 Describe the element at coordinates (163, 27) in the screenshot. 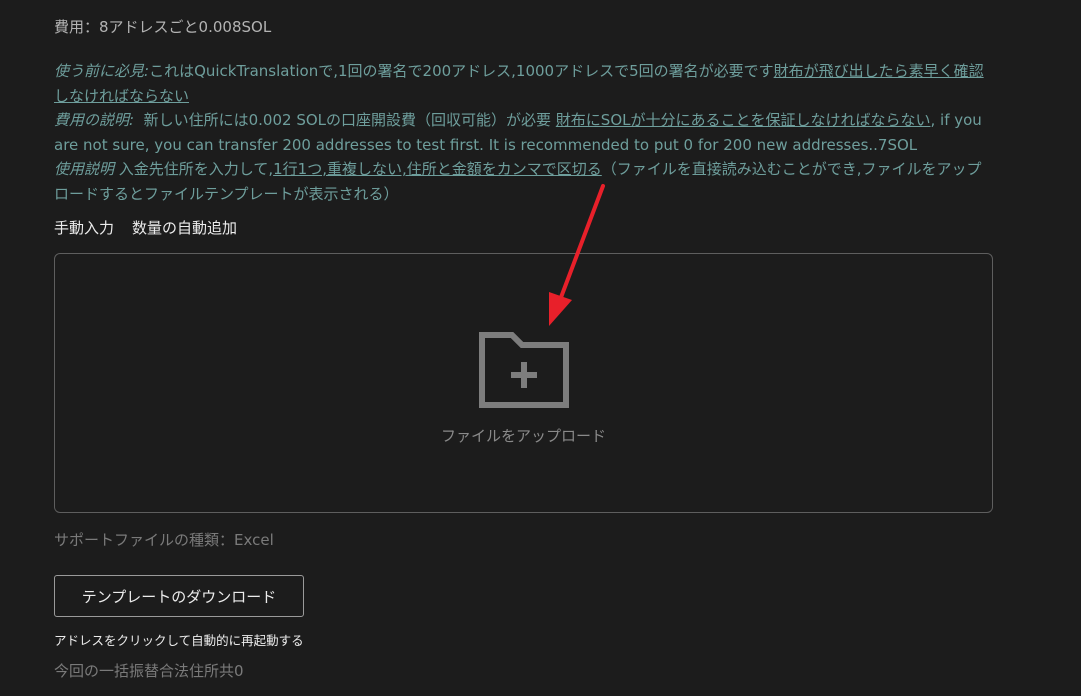

I see `fee-text: 費用：8アドレスごと0.008SOL` at that location.